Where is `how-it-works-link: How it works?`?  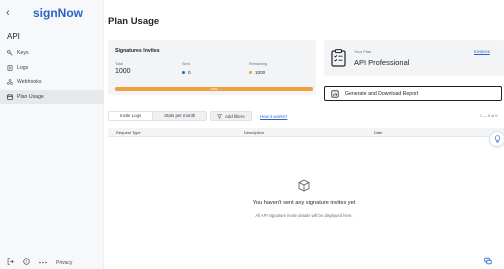
how-it-works-link: How it works? is located at coordinates (273, 116).